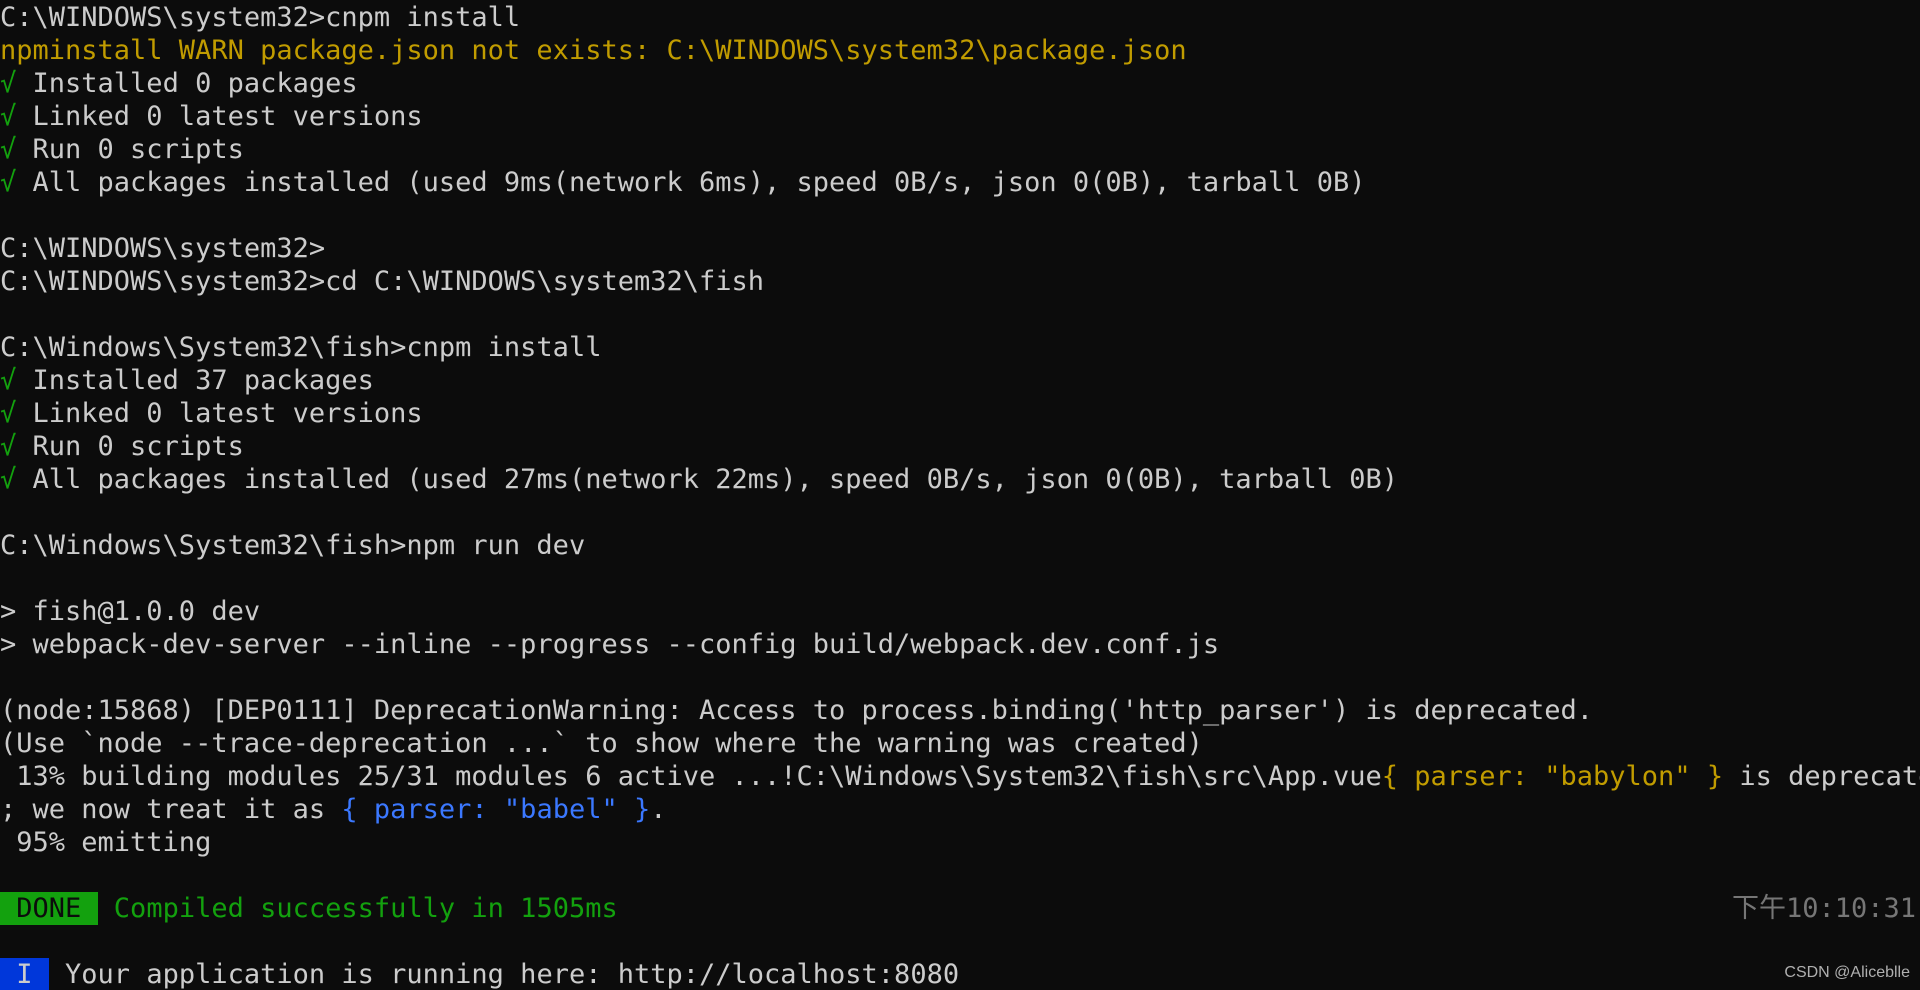 The height and width of the screenshot is (990, 1920). I want to click on parser-babel-text: { parser: "babel" }, so click(496, 809).